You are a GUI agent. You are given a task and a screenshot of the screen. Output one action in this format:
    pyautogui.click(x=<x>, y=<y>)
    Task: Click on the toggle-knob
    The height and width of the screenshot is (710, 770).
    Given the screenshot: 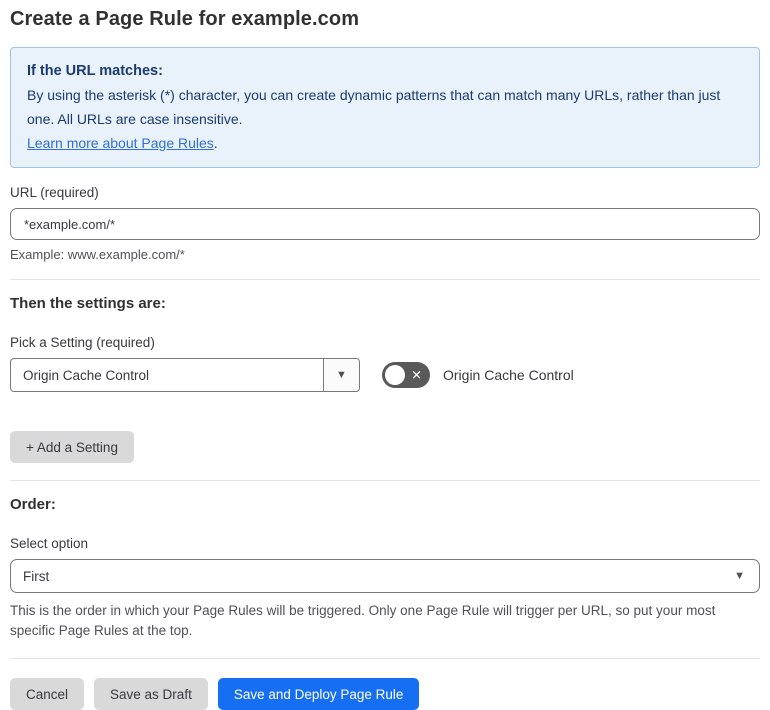 What is the action you would take?
    pyautogui.click(x=395, y=375)
    